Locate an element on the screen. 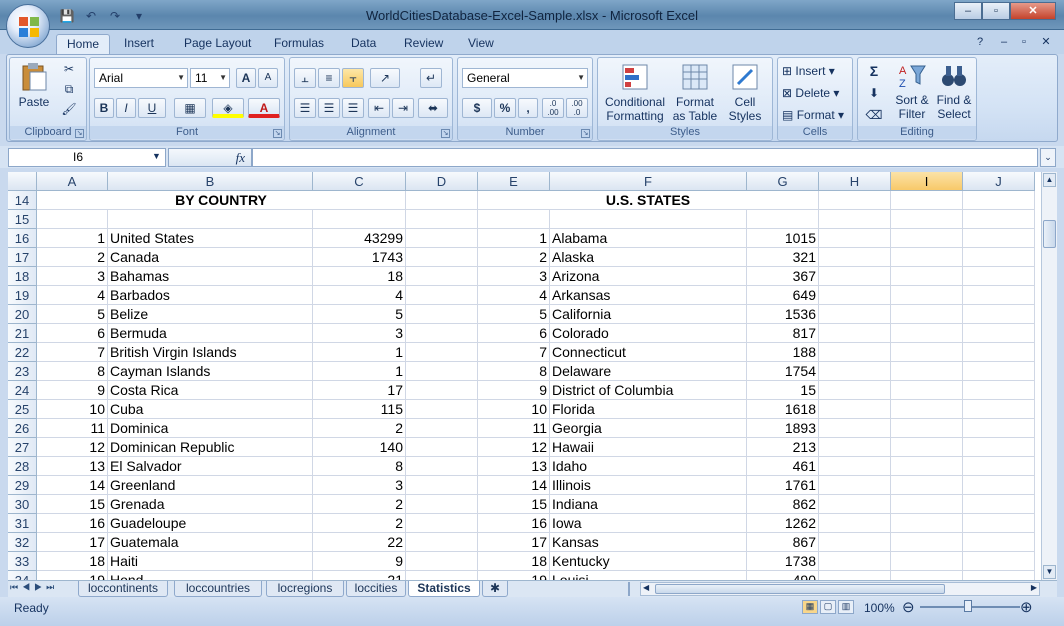 This screenshot has width=1064, height=626. country-rank: 13 is located at coordinates (72, 466).